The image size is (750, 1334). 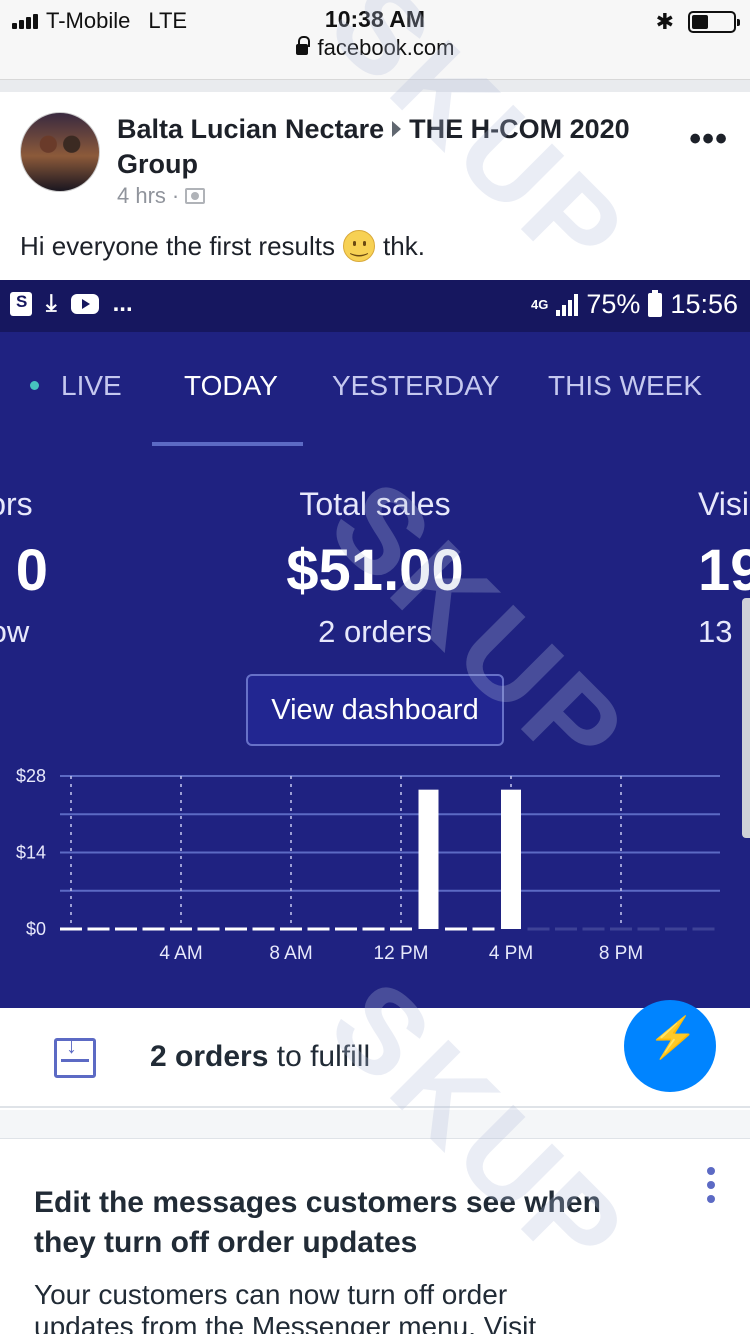 I want to click on bluetooth-icon: ✱, so click(x=664, y=21).